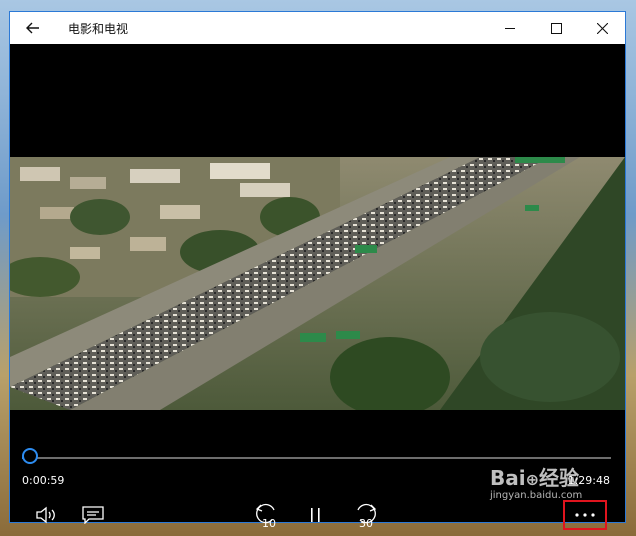 The width and height of the screenshot is (636, 536). I want to click on skip-forward-30-icon: 30, so click(367, 516).